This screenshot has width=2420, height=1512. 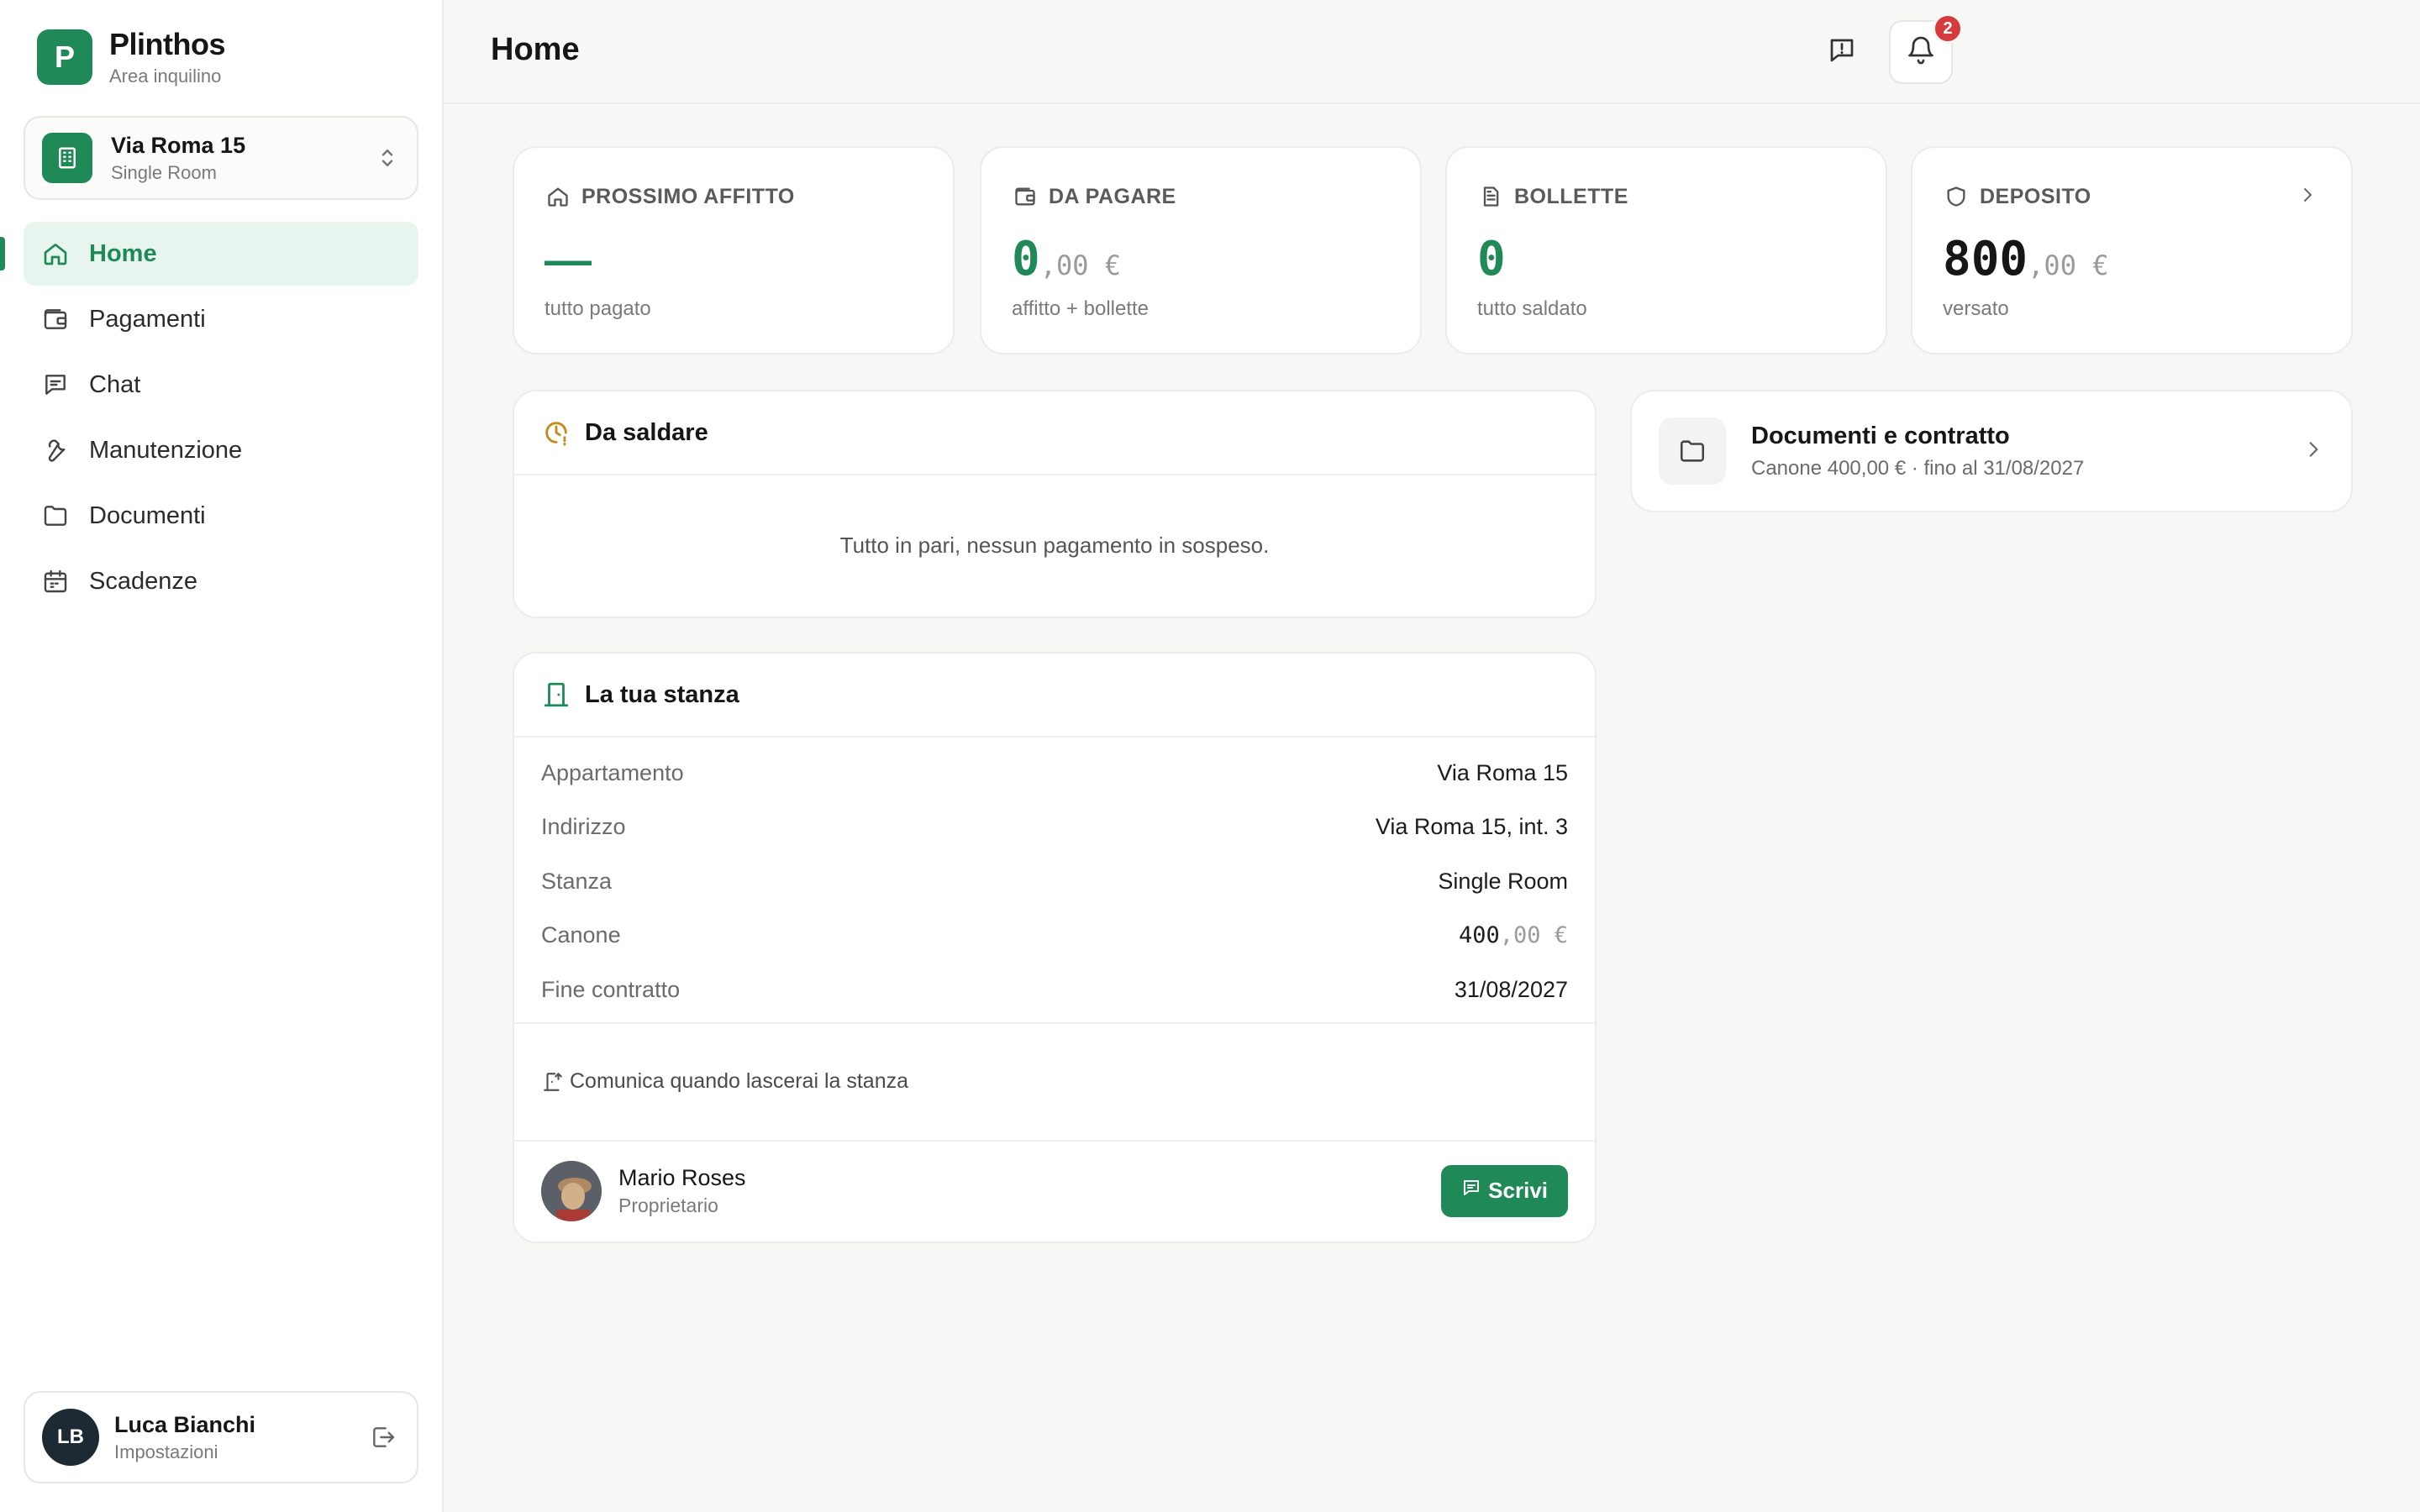 What do you see at coordinates (1471, 827) in the screenshot?
I see `info-value: Via Roma 15, int. 3` at bounding box center [1471, 827].